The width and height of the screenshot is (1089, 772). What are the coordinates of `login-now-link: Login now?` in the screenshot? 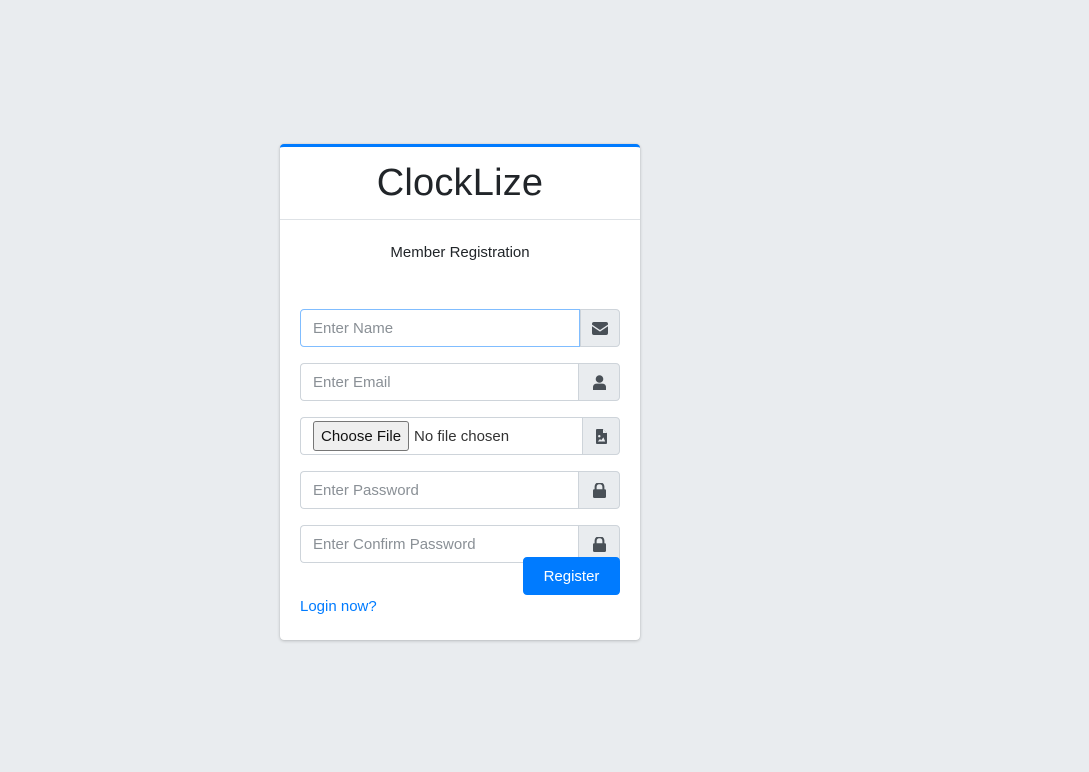 It's located at (338, 606).